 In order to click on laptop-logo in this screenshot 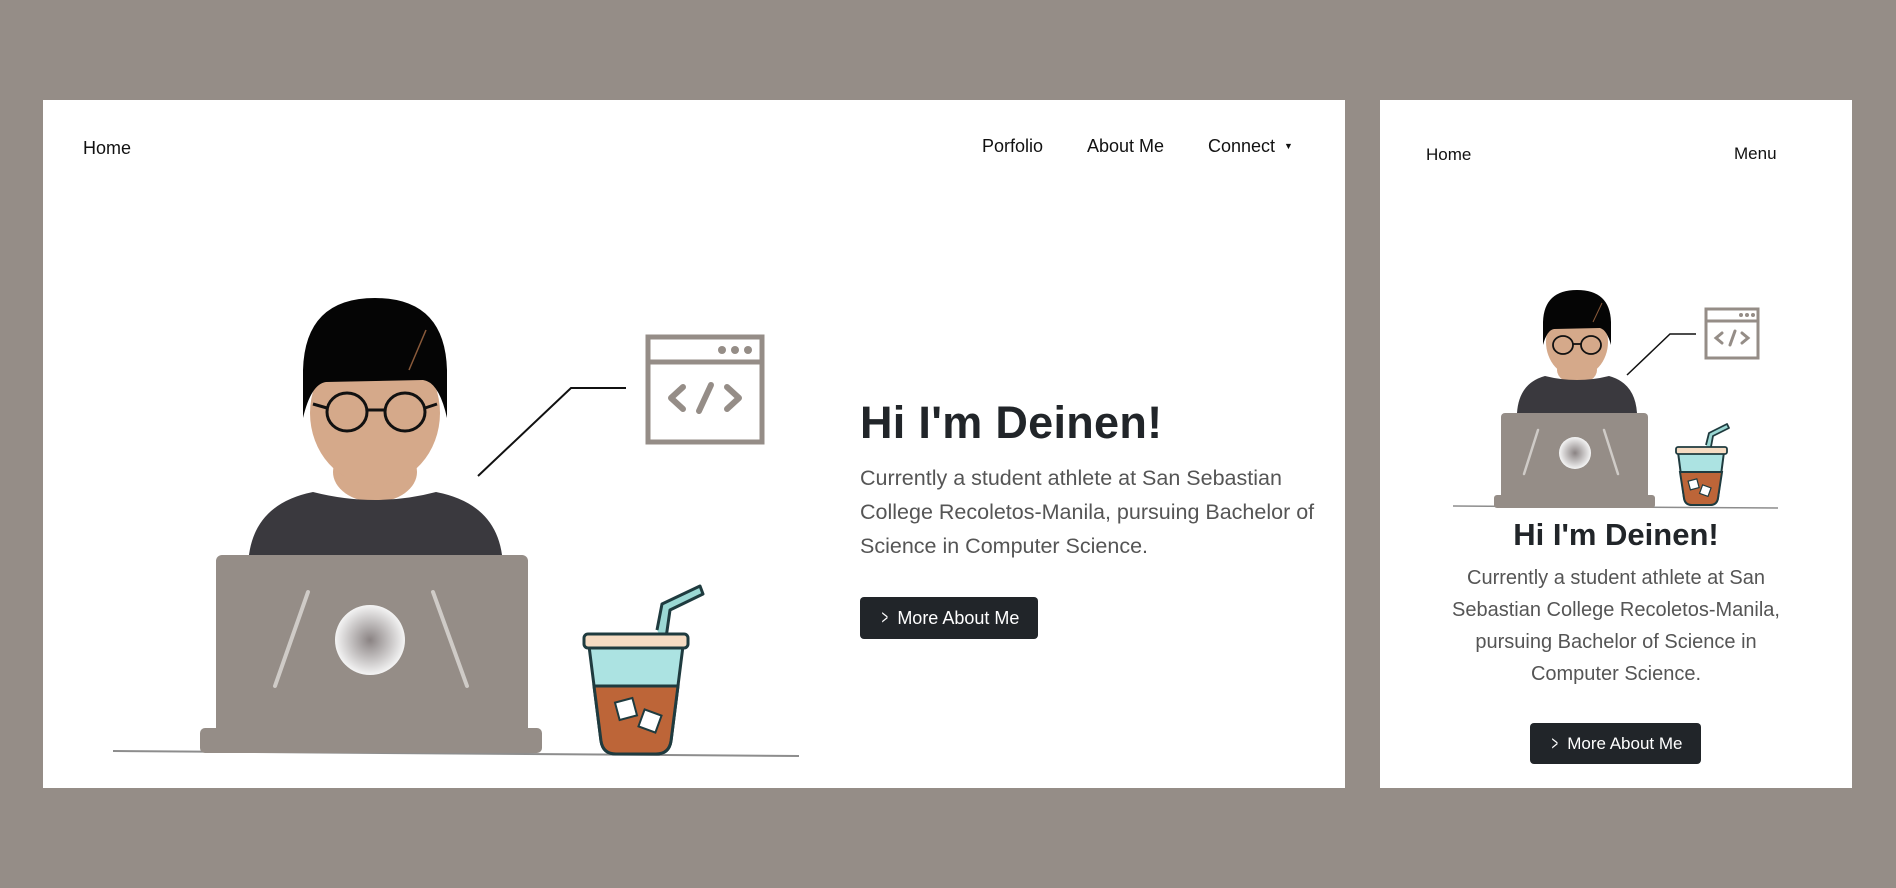, I will do `click(370, 640)`.